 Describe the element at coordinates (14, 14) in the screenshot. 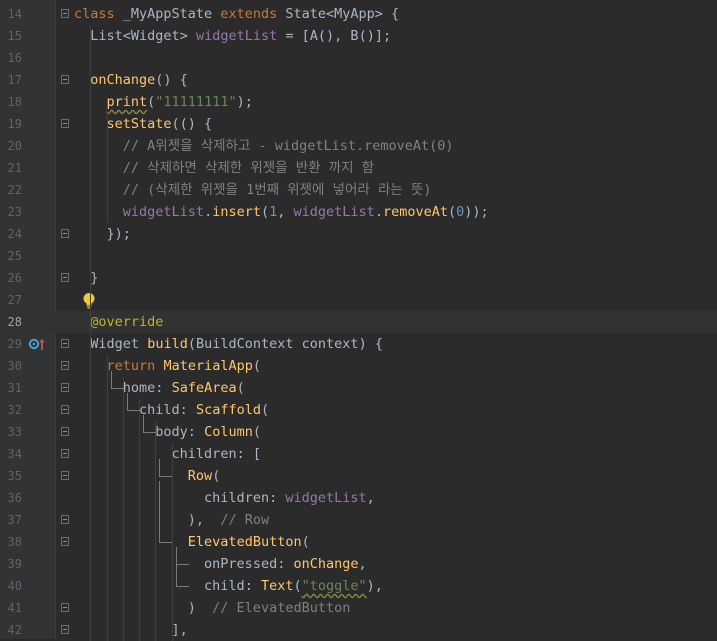

I see `line-number: 14` at that location.